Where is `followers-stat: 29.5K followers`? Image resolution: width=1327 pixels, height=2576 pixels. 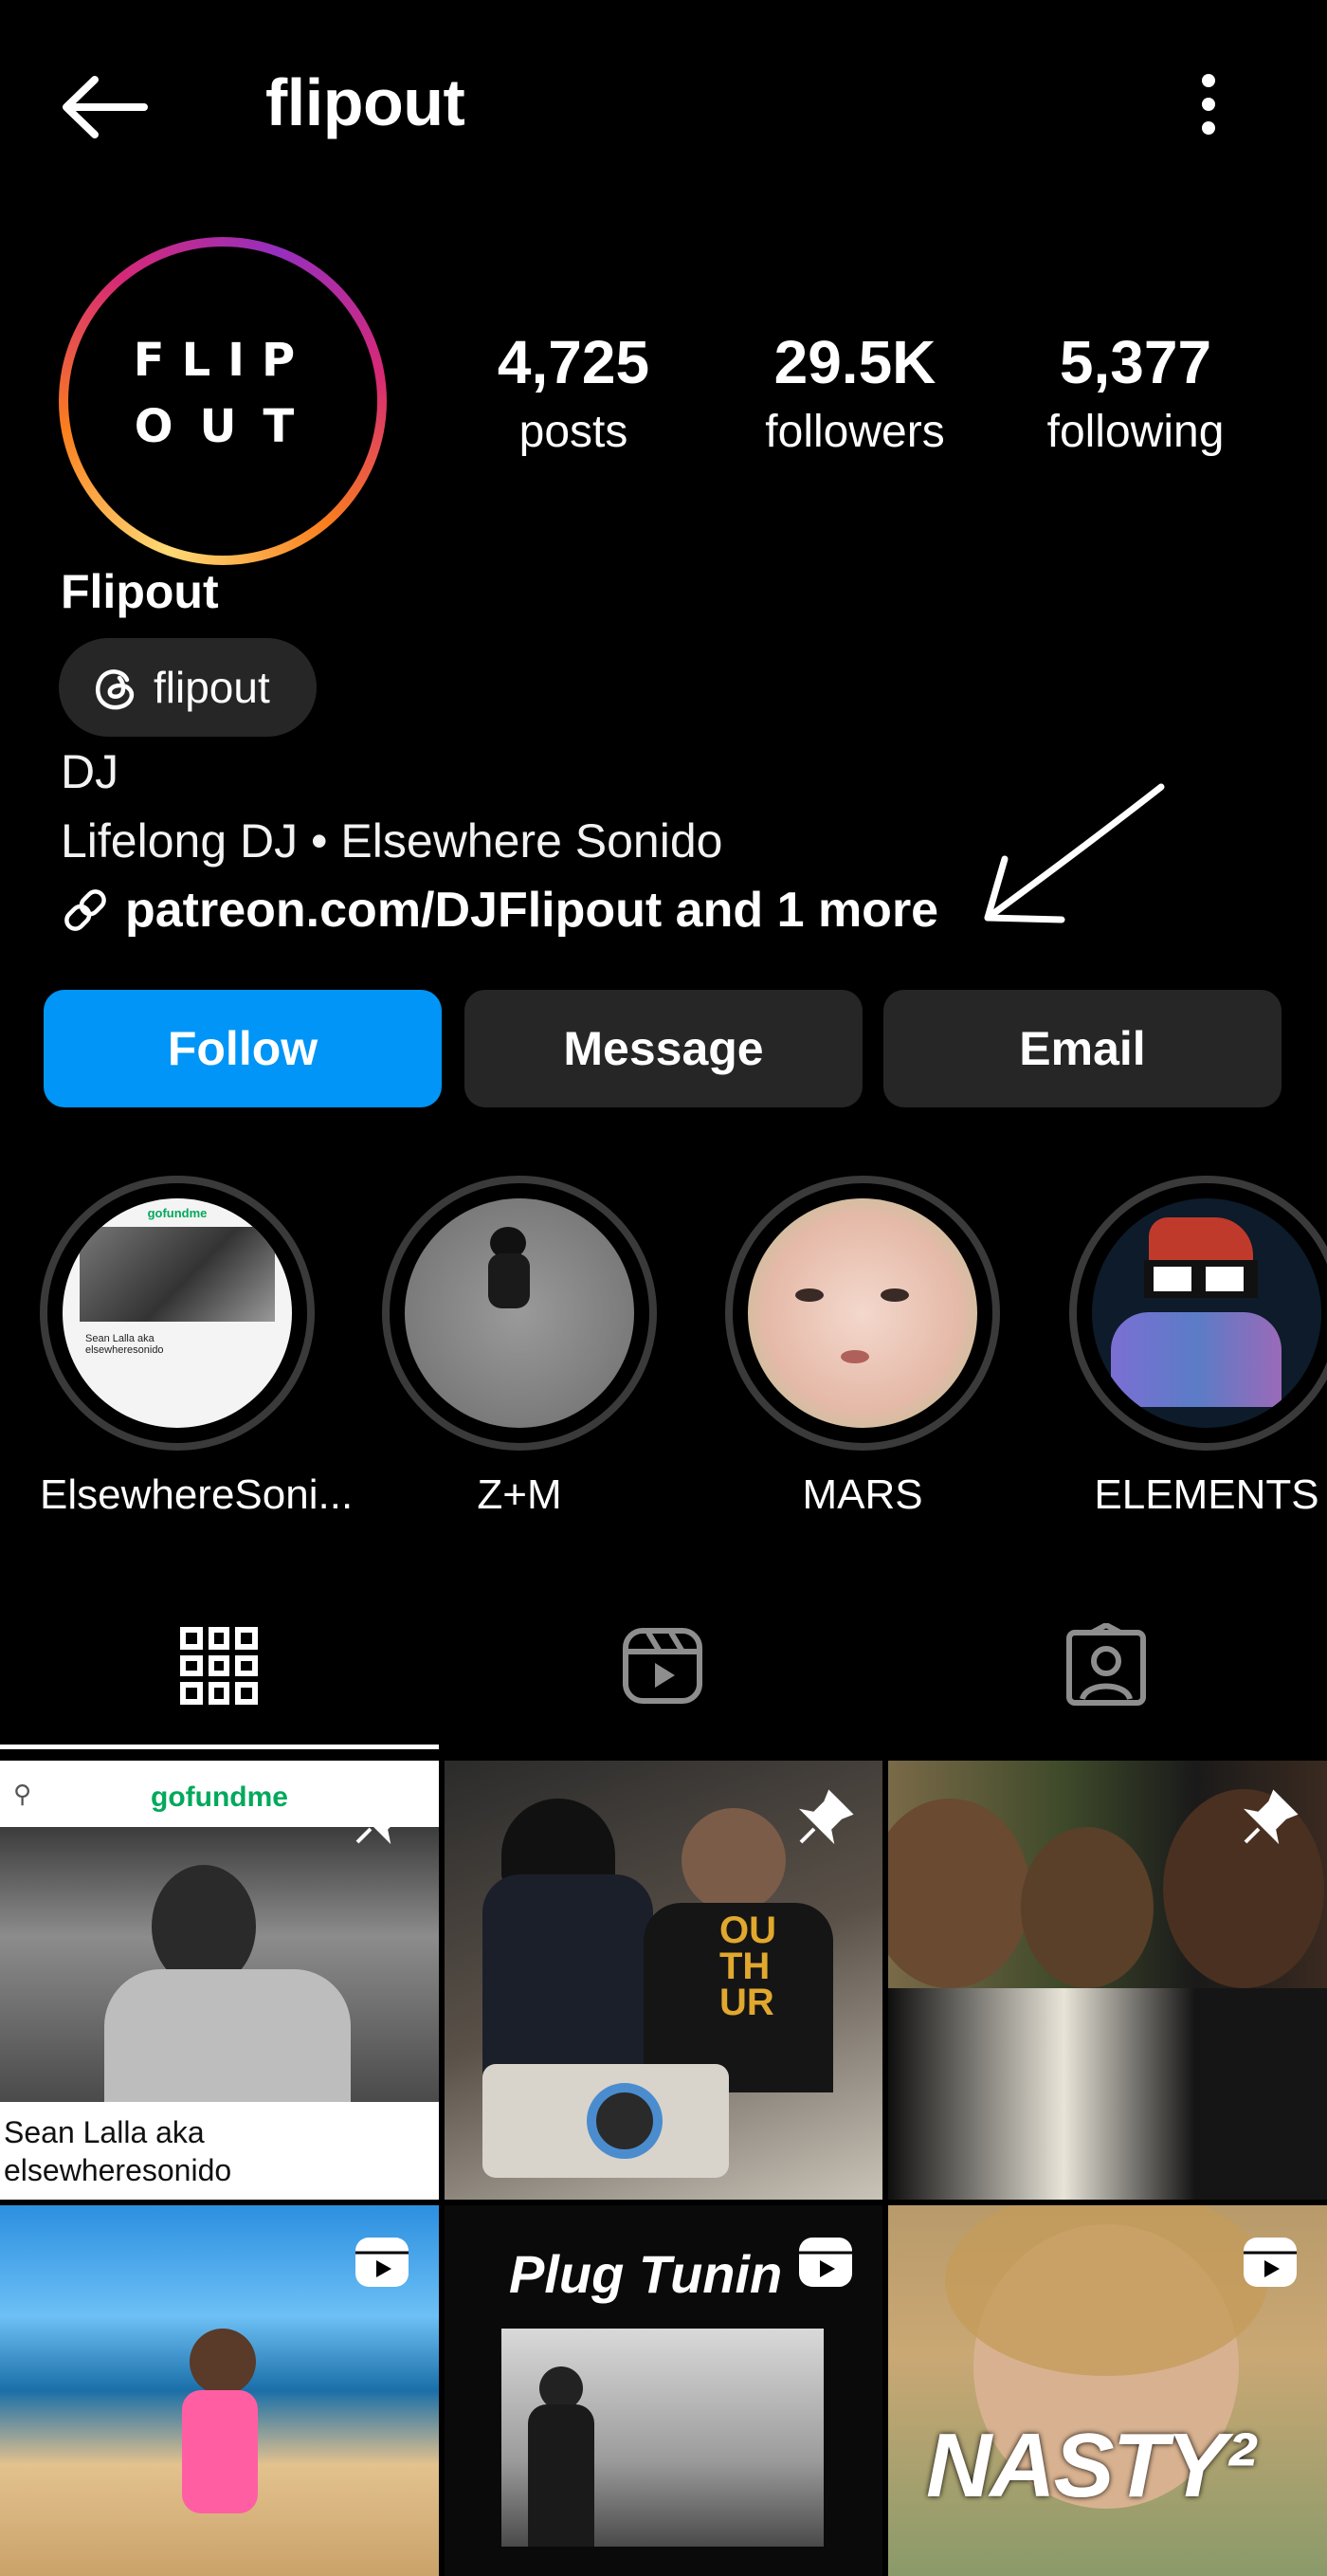 followers-stat: 29.5K followers is located at coordinates (855, 393).